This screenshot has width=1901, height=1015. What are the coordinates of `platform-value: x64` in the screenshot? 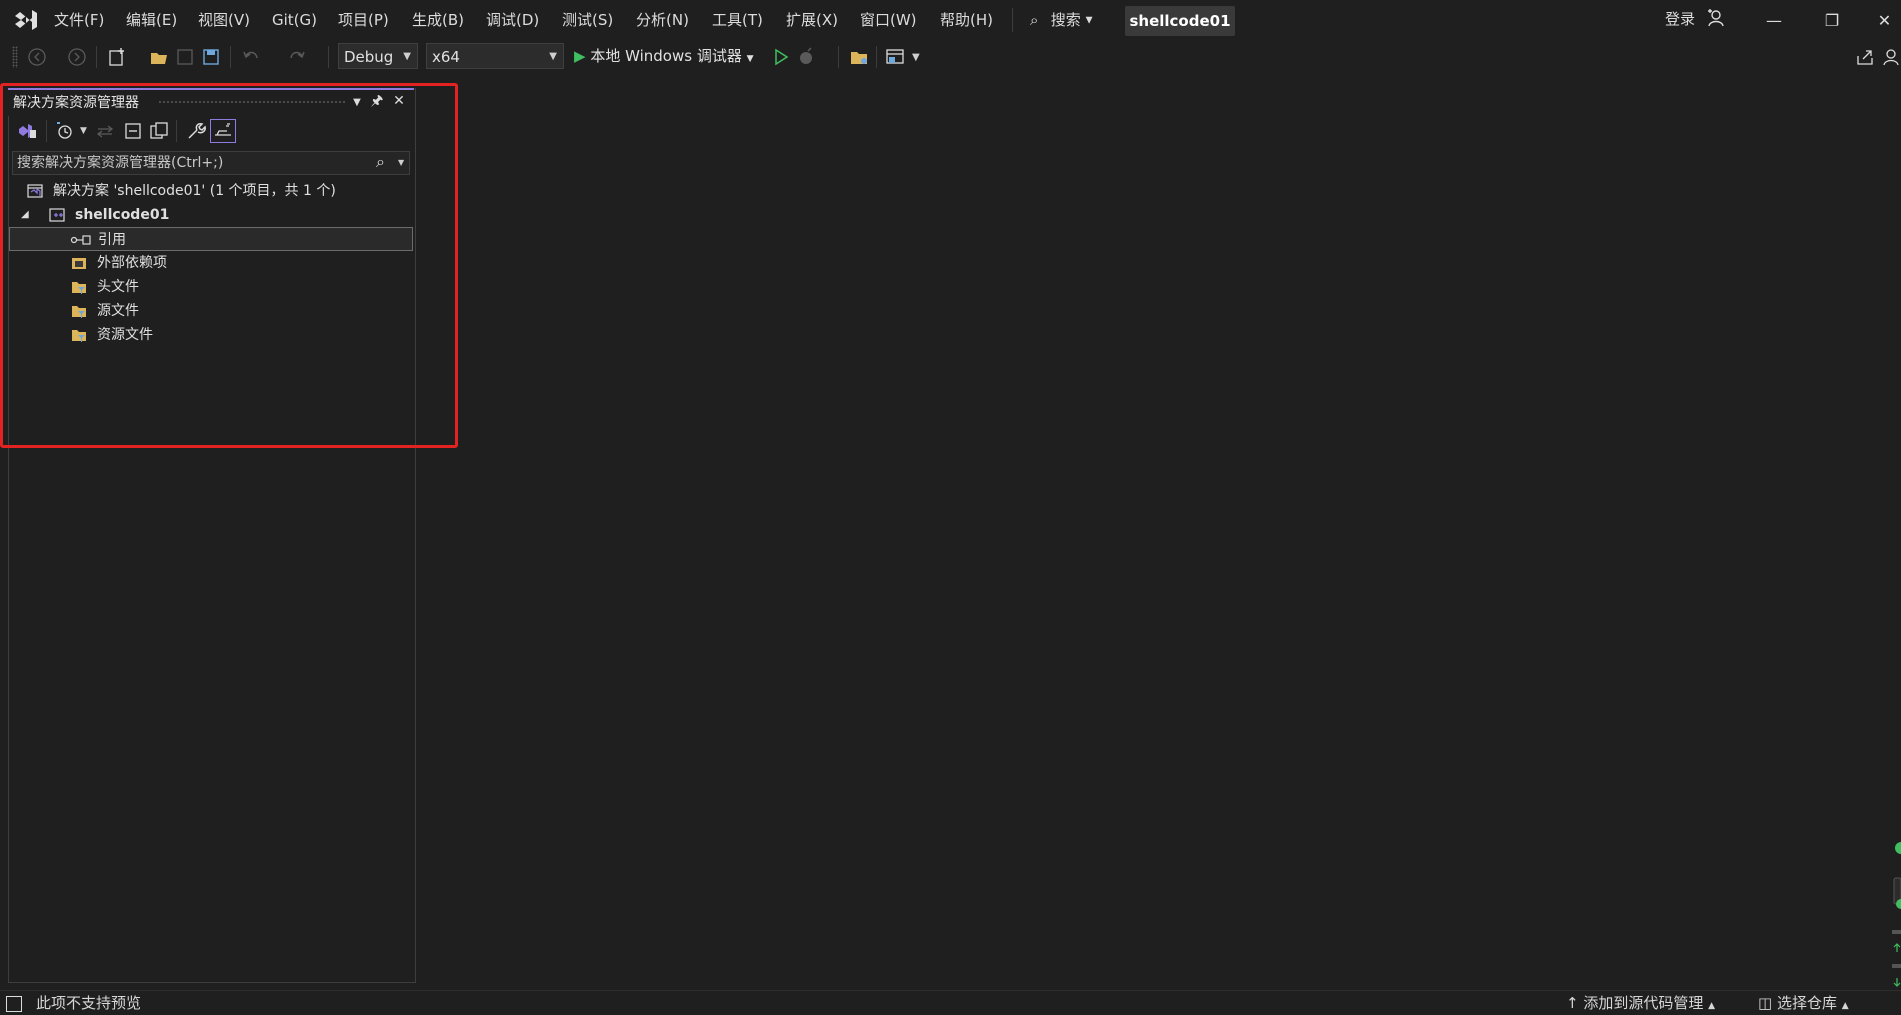 It's located at (446, 57).